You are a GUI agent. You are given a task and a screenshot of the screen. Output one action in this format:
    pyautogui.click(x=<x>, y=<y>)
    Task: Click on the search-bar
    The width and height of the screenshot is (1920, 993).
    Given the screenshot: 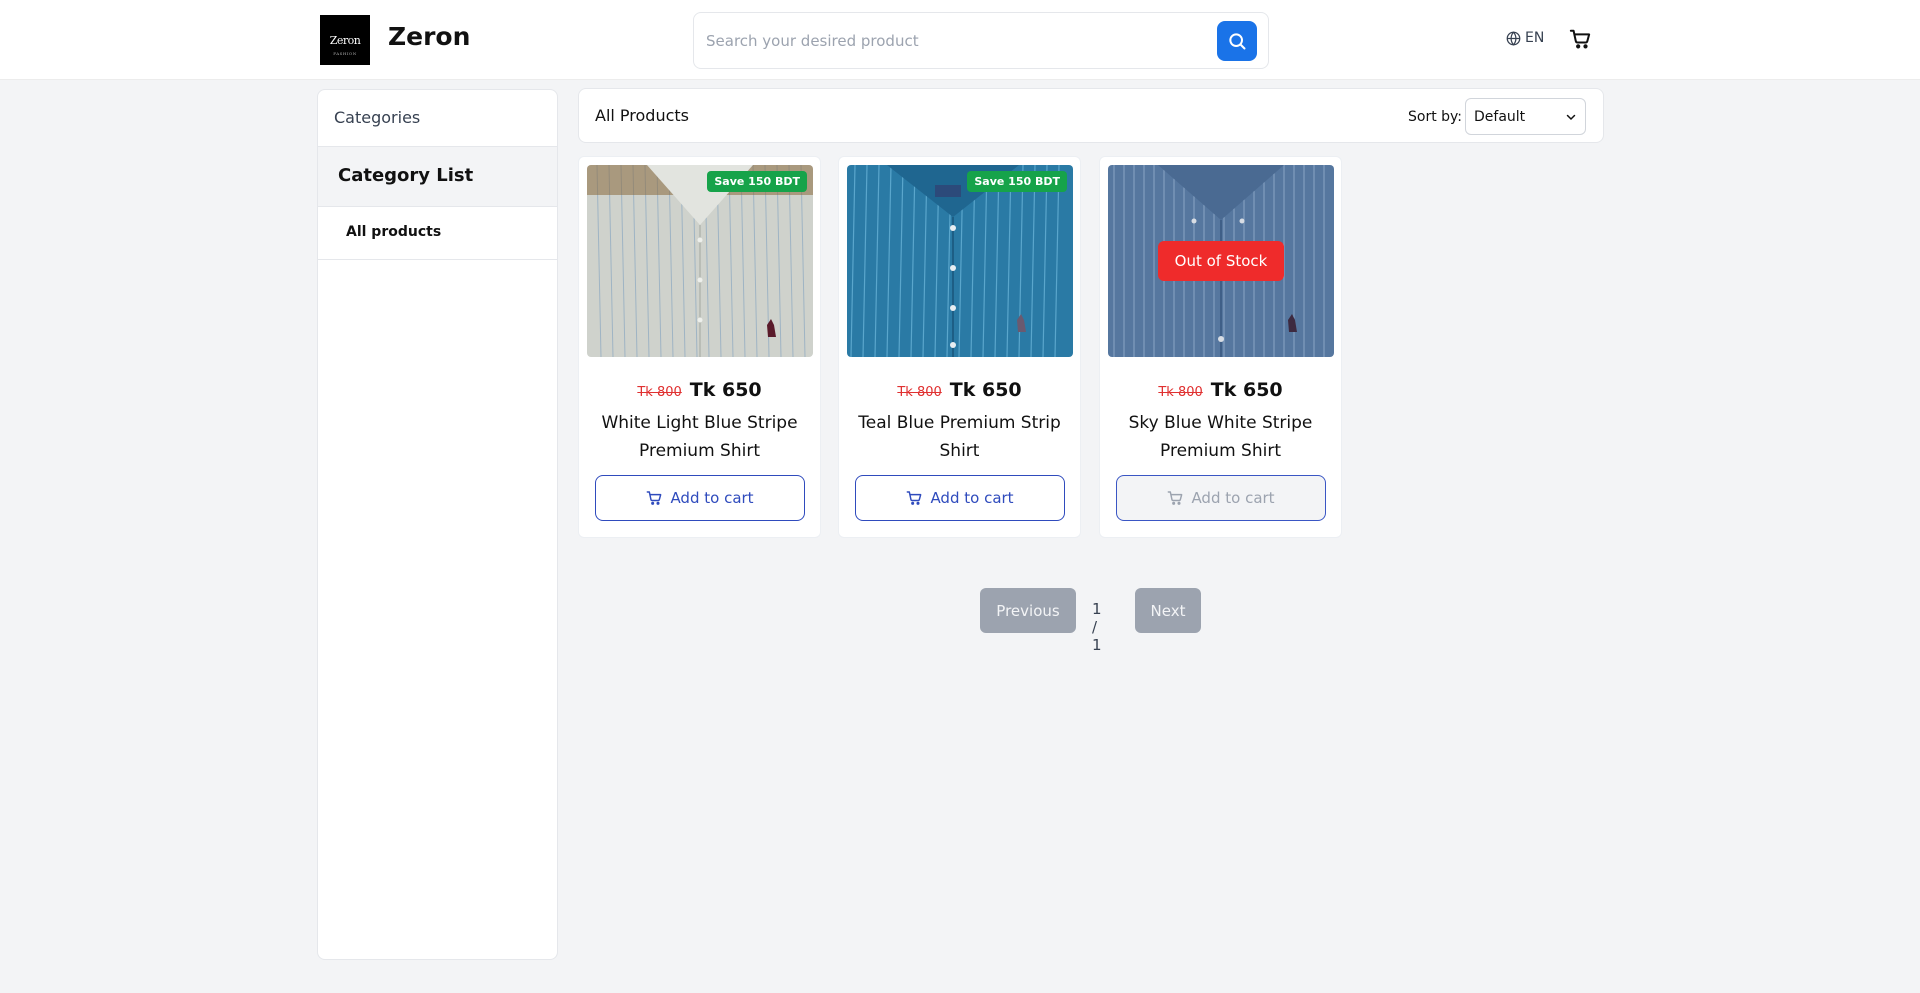 What is the action you would take?
    pyautogui.click(x=981, y=40)
    